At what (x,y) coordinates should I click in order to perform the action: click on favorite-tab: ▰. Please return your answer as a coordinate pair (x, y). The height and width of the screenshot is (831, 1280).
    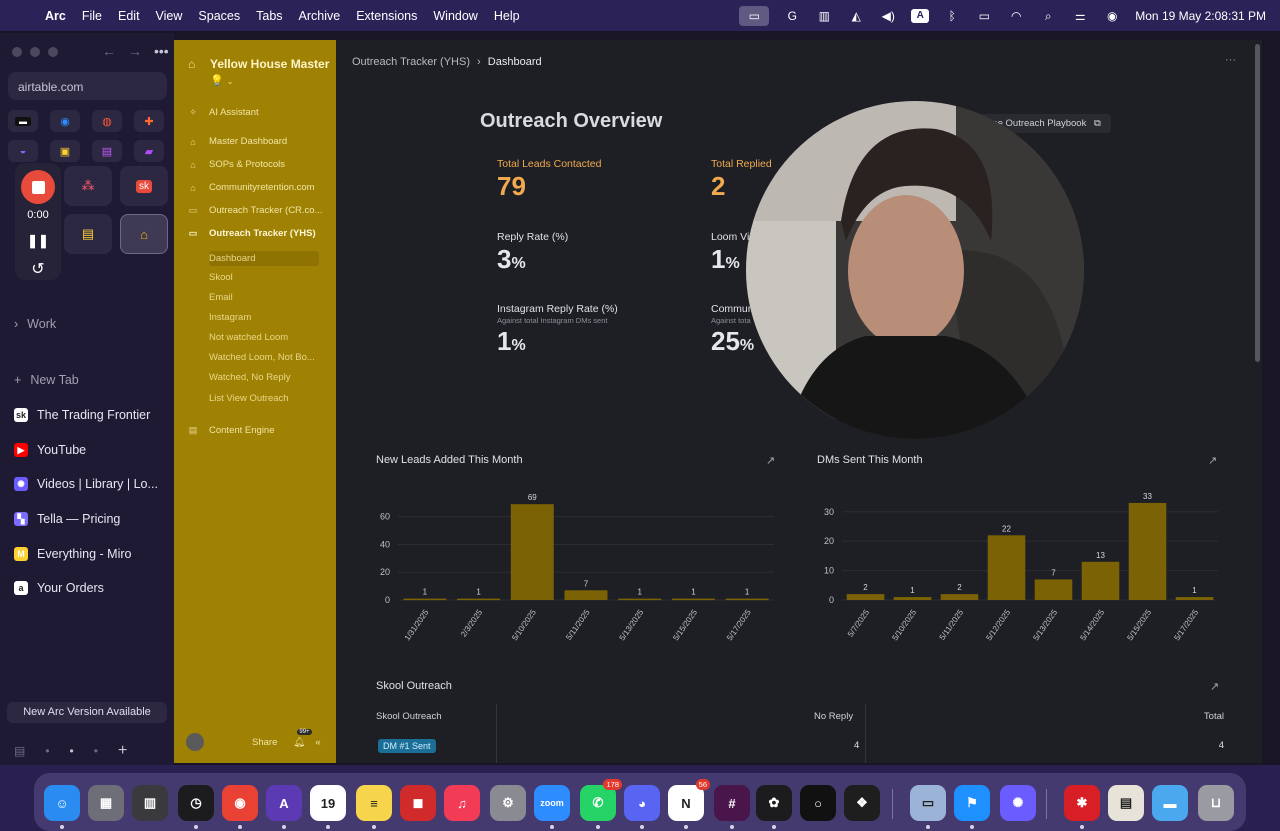
    Looking at the image, I should click on (149, 151).